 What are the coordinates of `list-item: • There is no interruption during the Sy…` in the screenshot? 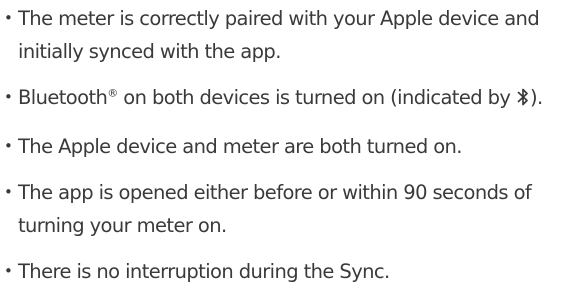 It's located at (294, 271).